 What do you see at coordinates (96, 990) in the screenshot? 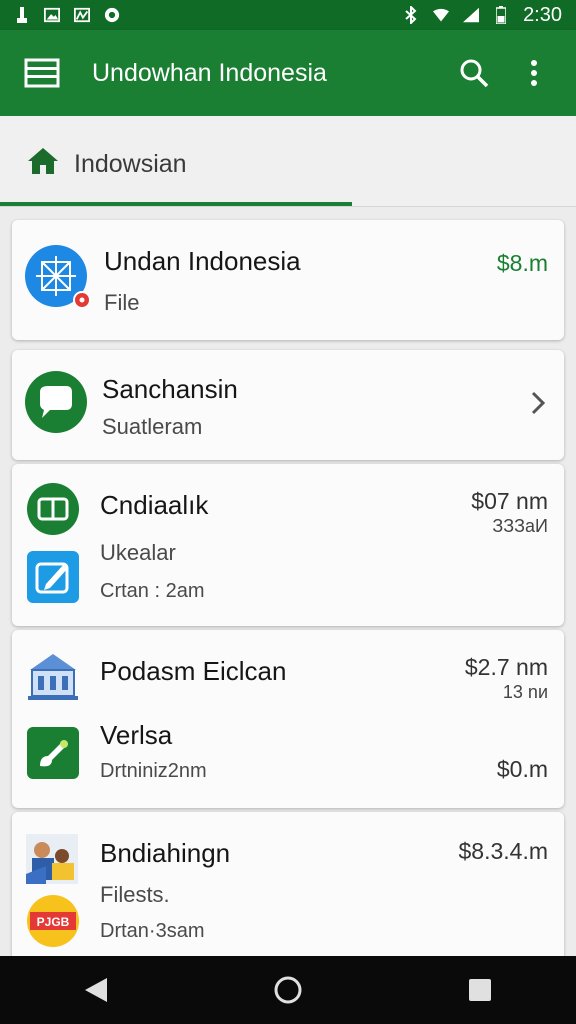
I see `back-icon` at bounding box center [96, 990].